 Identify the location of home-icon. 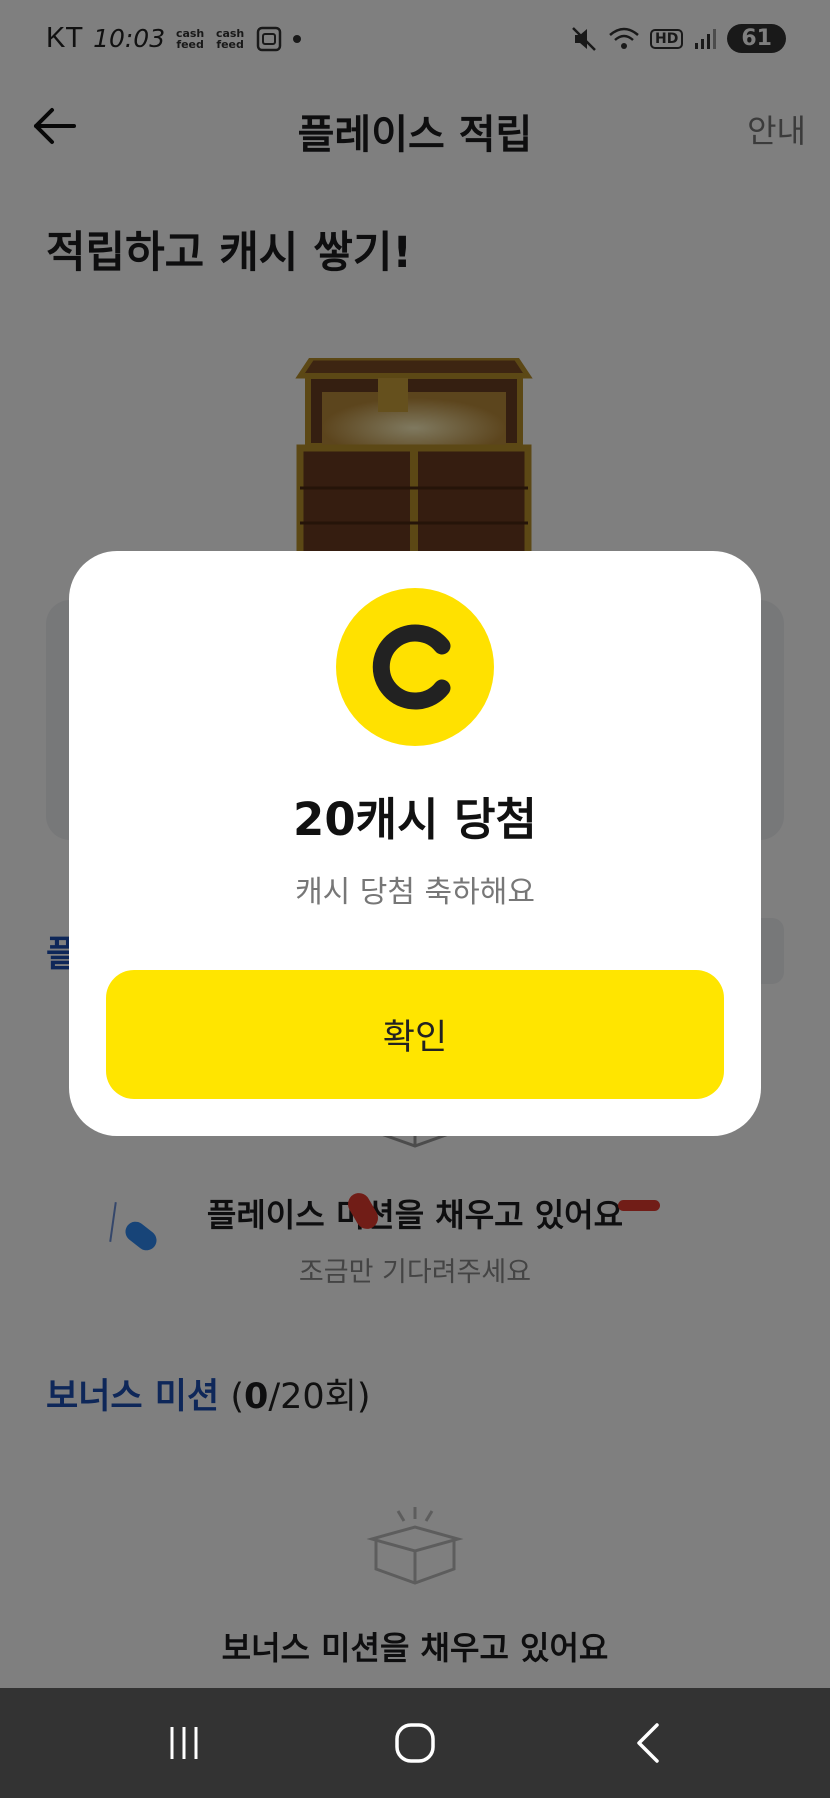
(415, 1743).